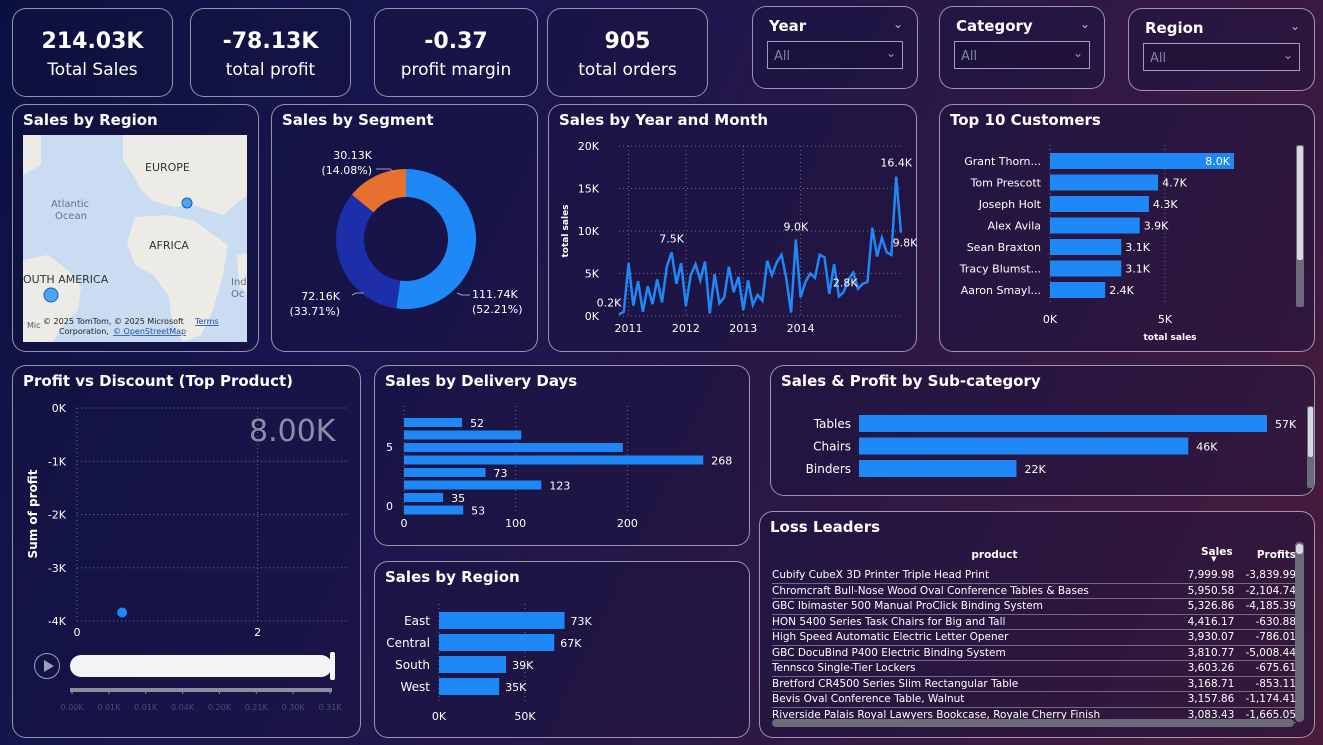 The height and width of the screenshot is (745, 1323). What do you see at coordinates (33, 513) in the screenshot?
I see `y-axis-label: Sum of profit` at bounding box center [33, 513].